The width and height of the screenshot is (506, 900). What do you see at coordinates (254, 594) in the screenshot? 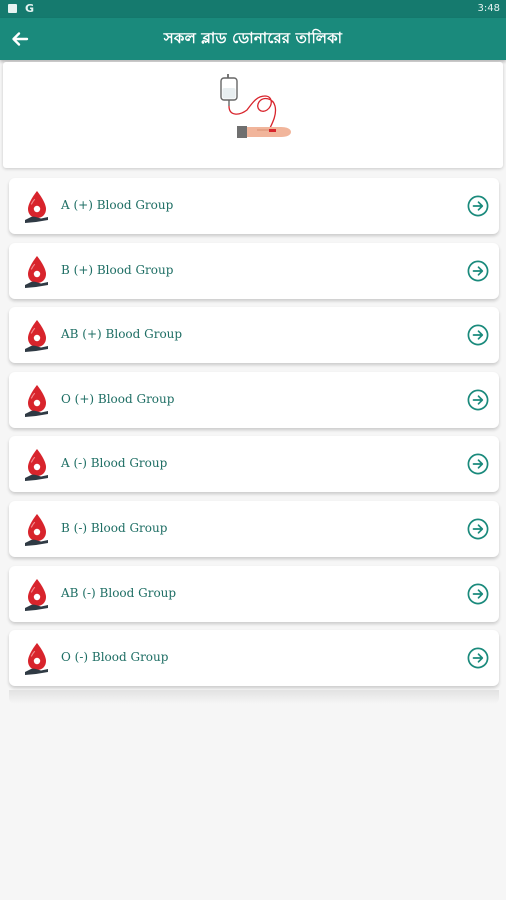
I see `blood-group-item-7: AB (-) Blood Group` at bounding box center [254, 594].